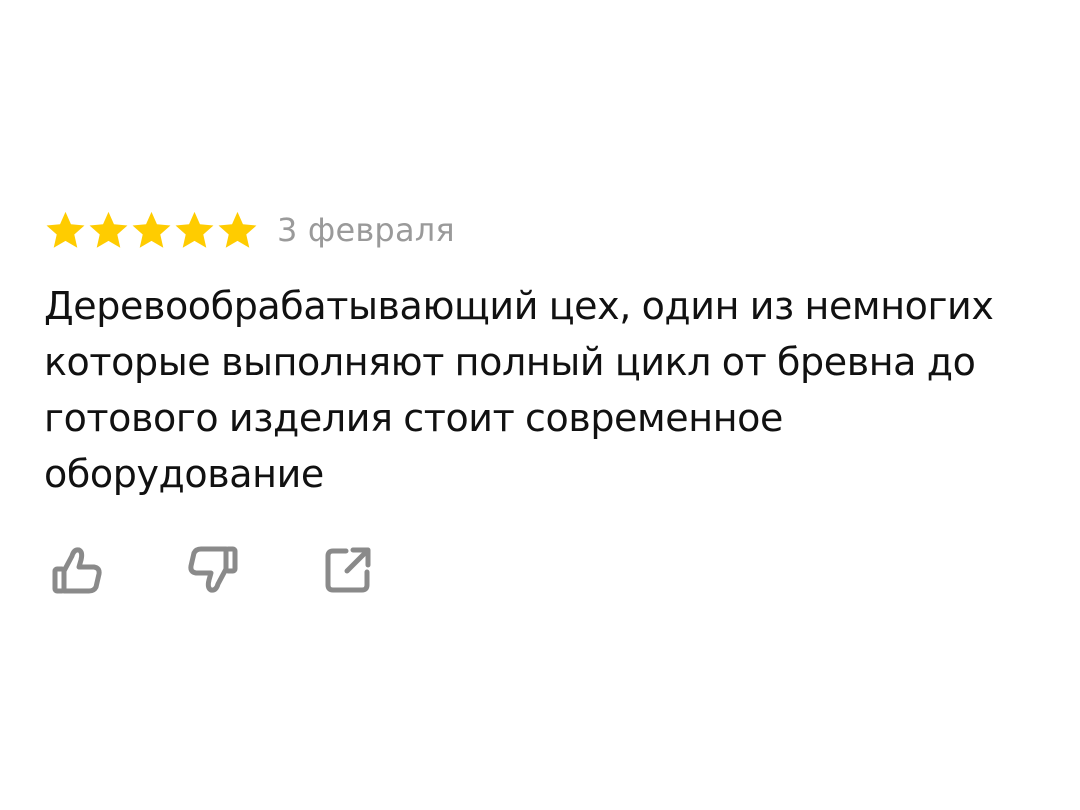 The height and width of the screenshot is (810, 1080). Describe the element at coordinates (366, 230) in the screenshot. I see `review-date: 3 февраля` at that location.